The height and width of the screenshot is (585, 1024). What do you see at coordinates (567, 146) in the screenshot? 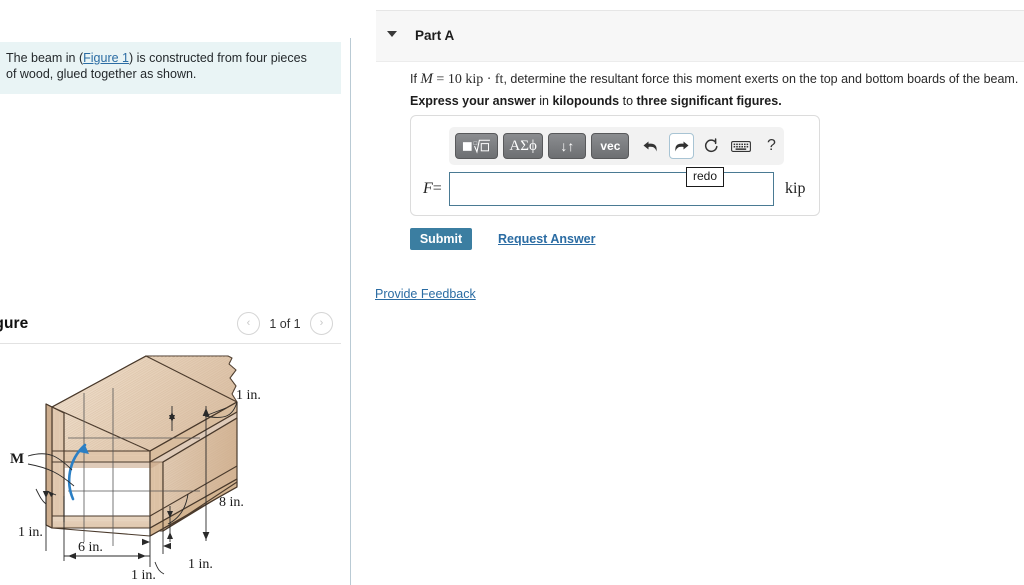
I see `arrows-button: ↓↑` at bounding box center [567, 146].